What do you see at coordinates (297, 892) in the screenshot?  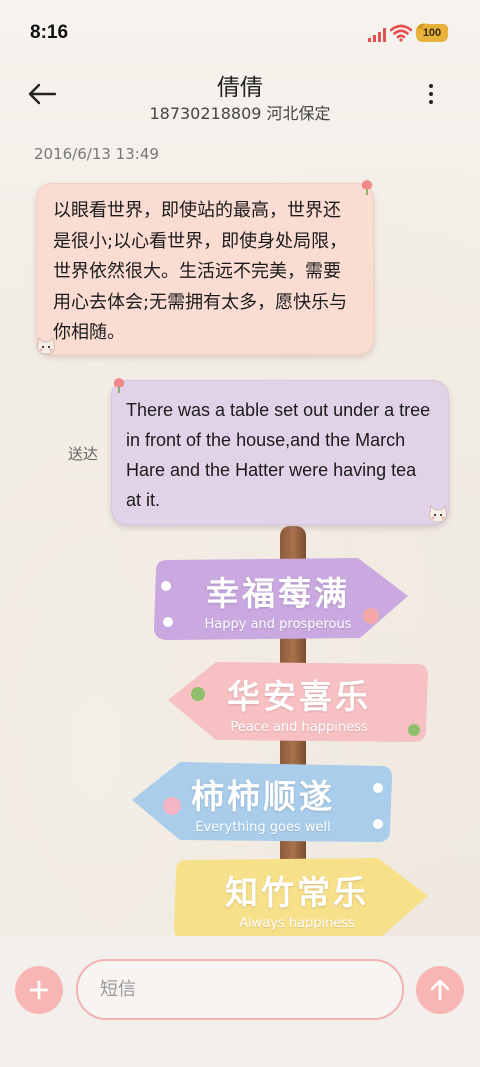 I see `sign-text-cn: 知竹常乐` at bounding box center [297, 892].